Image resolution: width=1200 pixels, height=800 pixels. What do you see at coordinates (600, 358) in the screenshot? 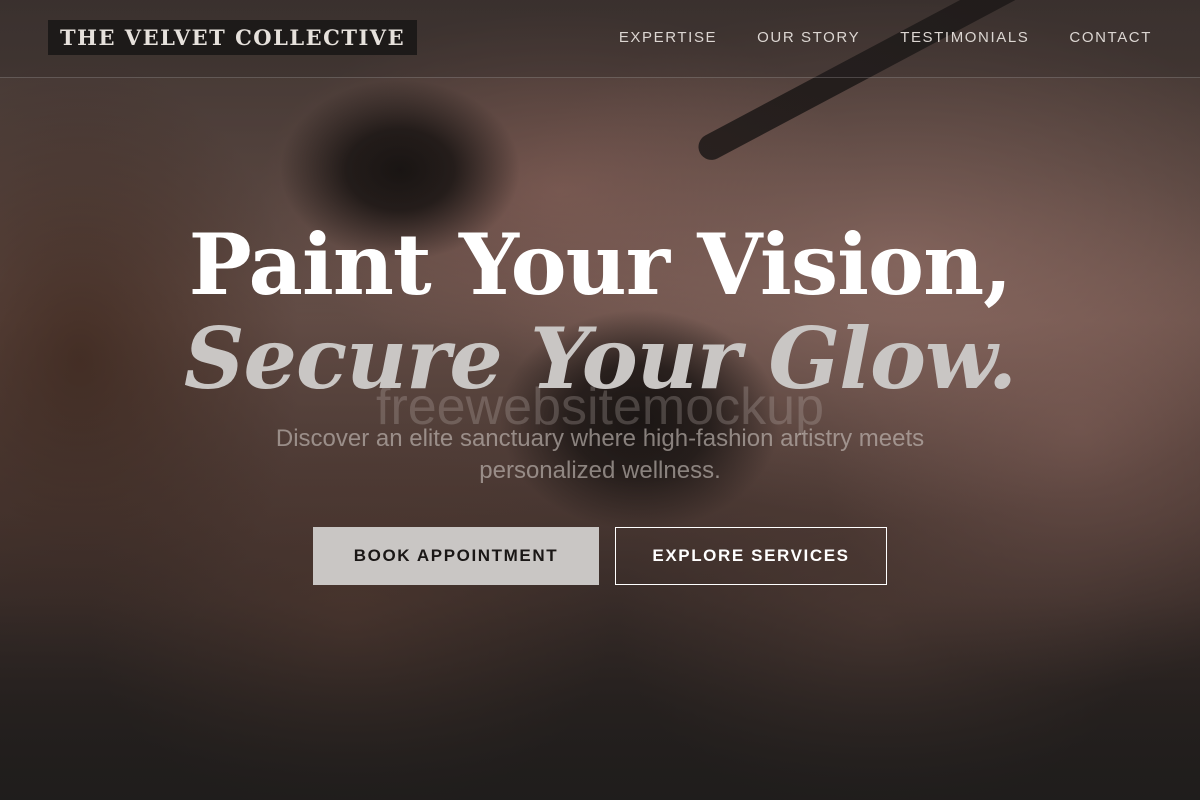
I see `headline-line-2: Secure Your Glow.` at bounding box center [600, 358].